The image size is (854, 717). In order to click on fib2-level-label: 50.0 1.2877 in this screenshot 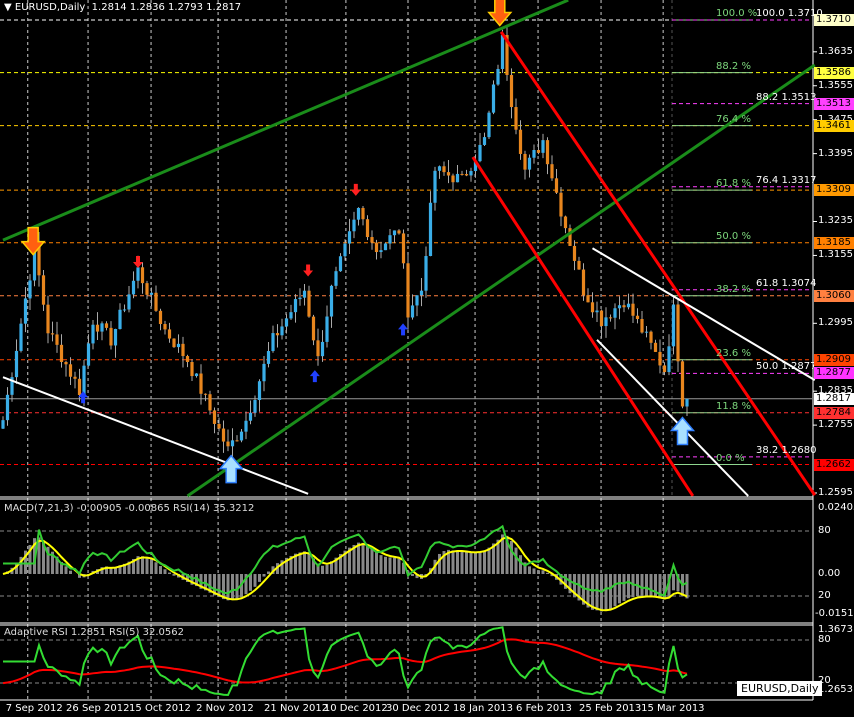, I will do `click(786, 367)`.